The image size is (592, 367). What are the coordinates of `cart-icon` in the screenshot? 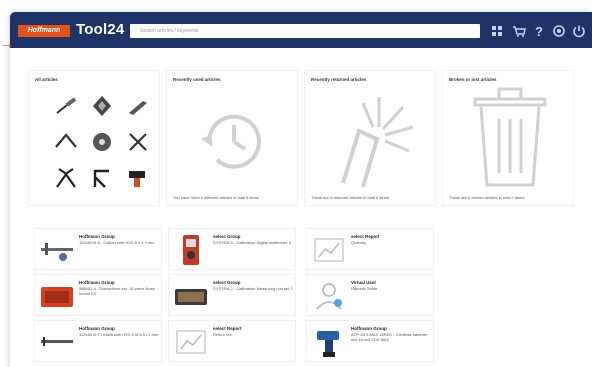 It's located at (519, 31).